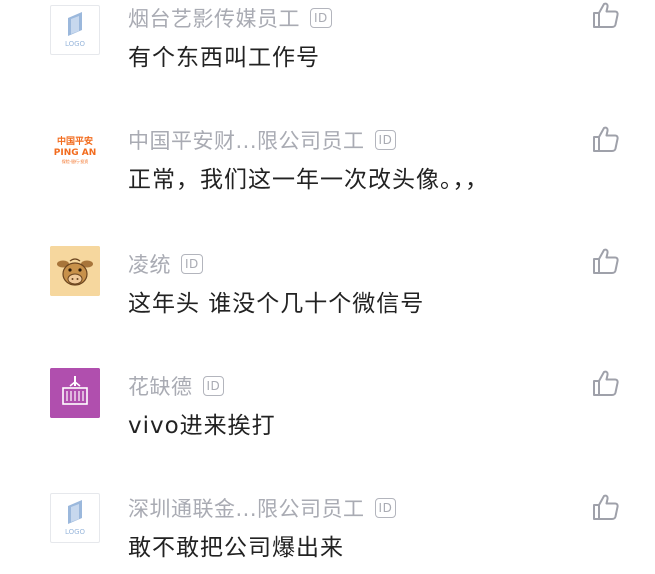 Image resolution: width=655 pixels, height=574 pixels. Describe the element at coordinates (224, 58) in the screenshot. I see `comment-text: 有个东西叫工作号` at that location.